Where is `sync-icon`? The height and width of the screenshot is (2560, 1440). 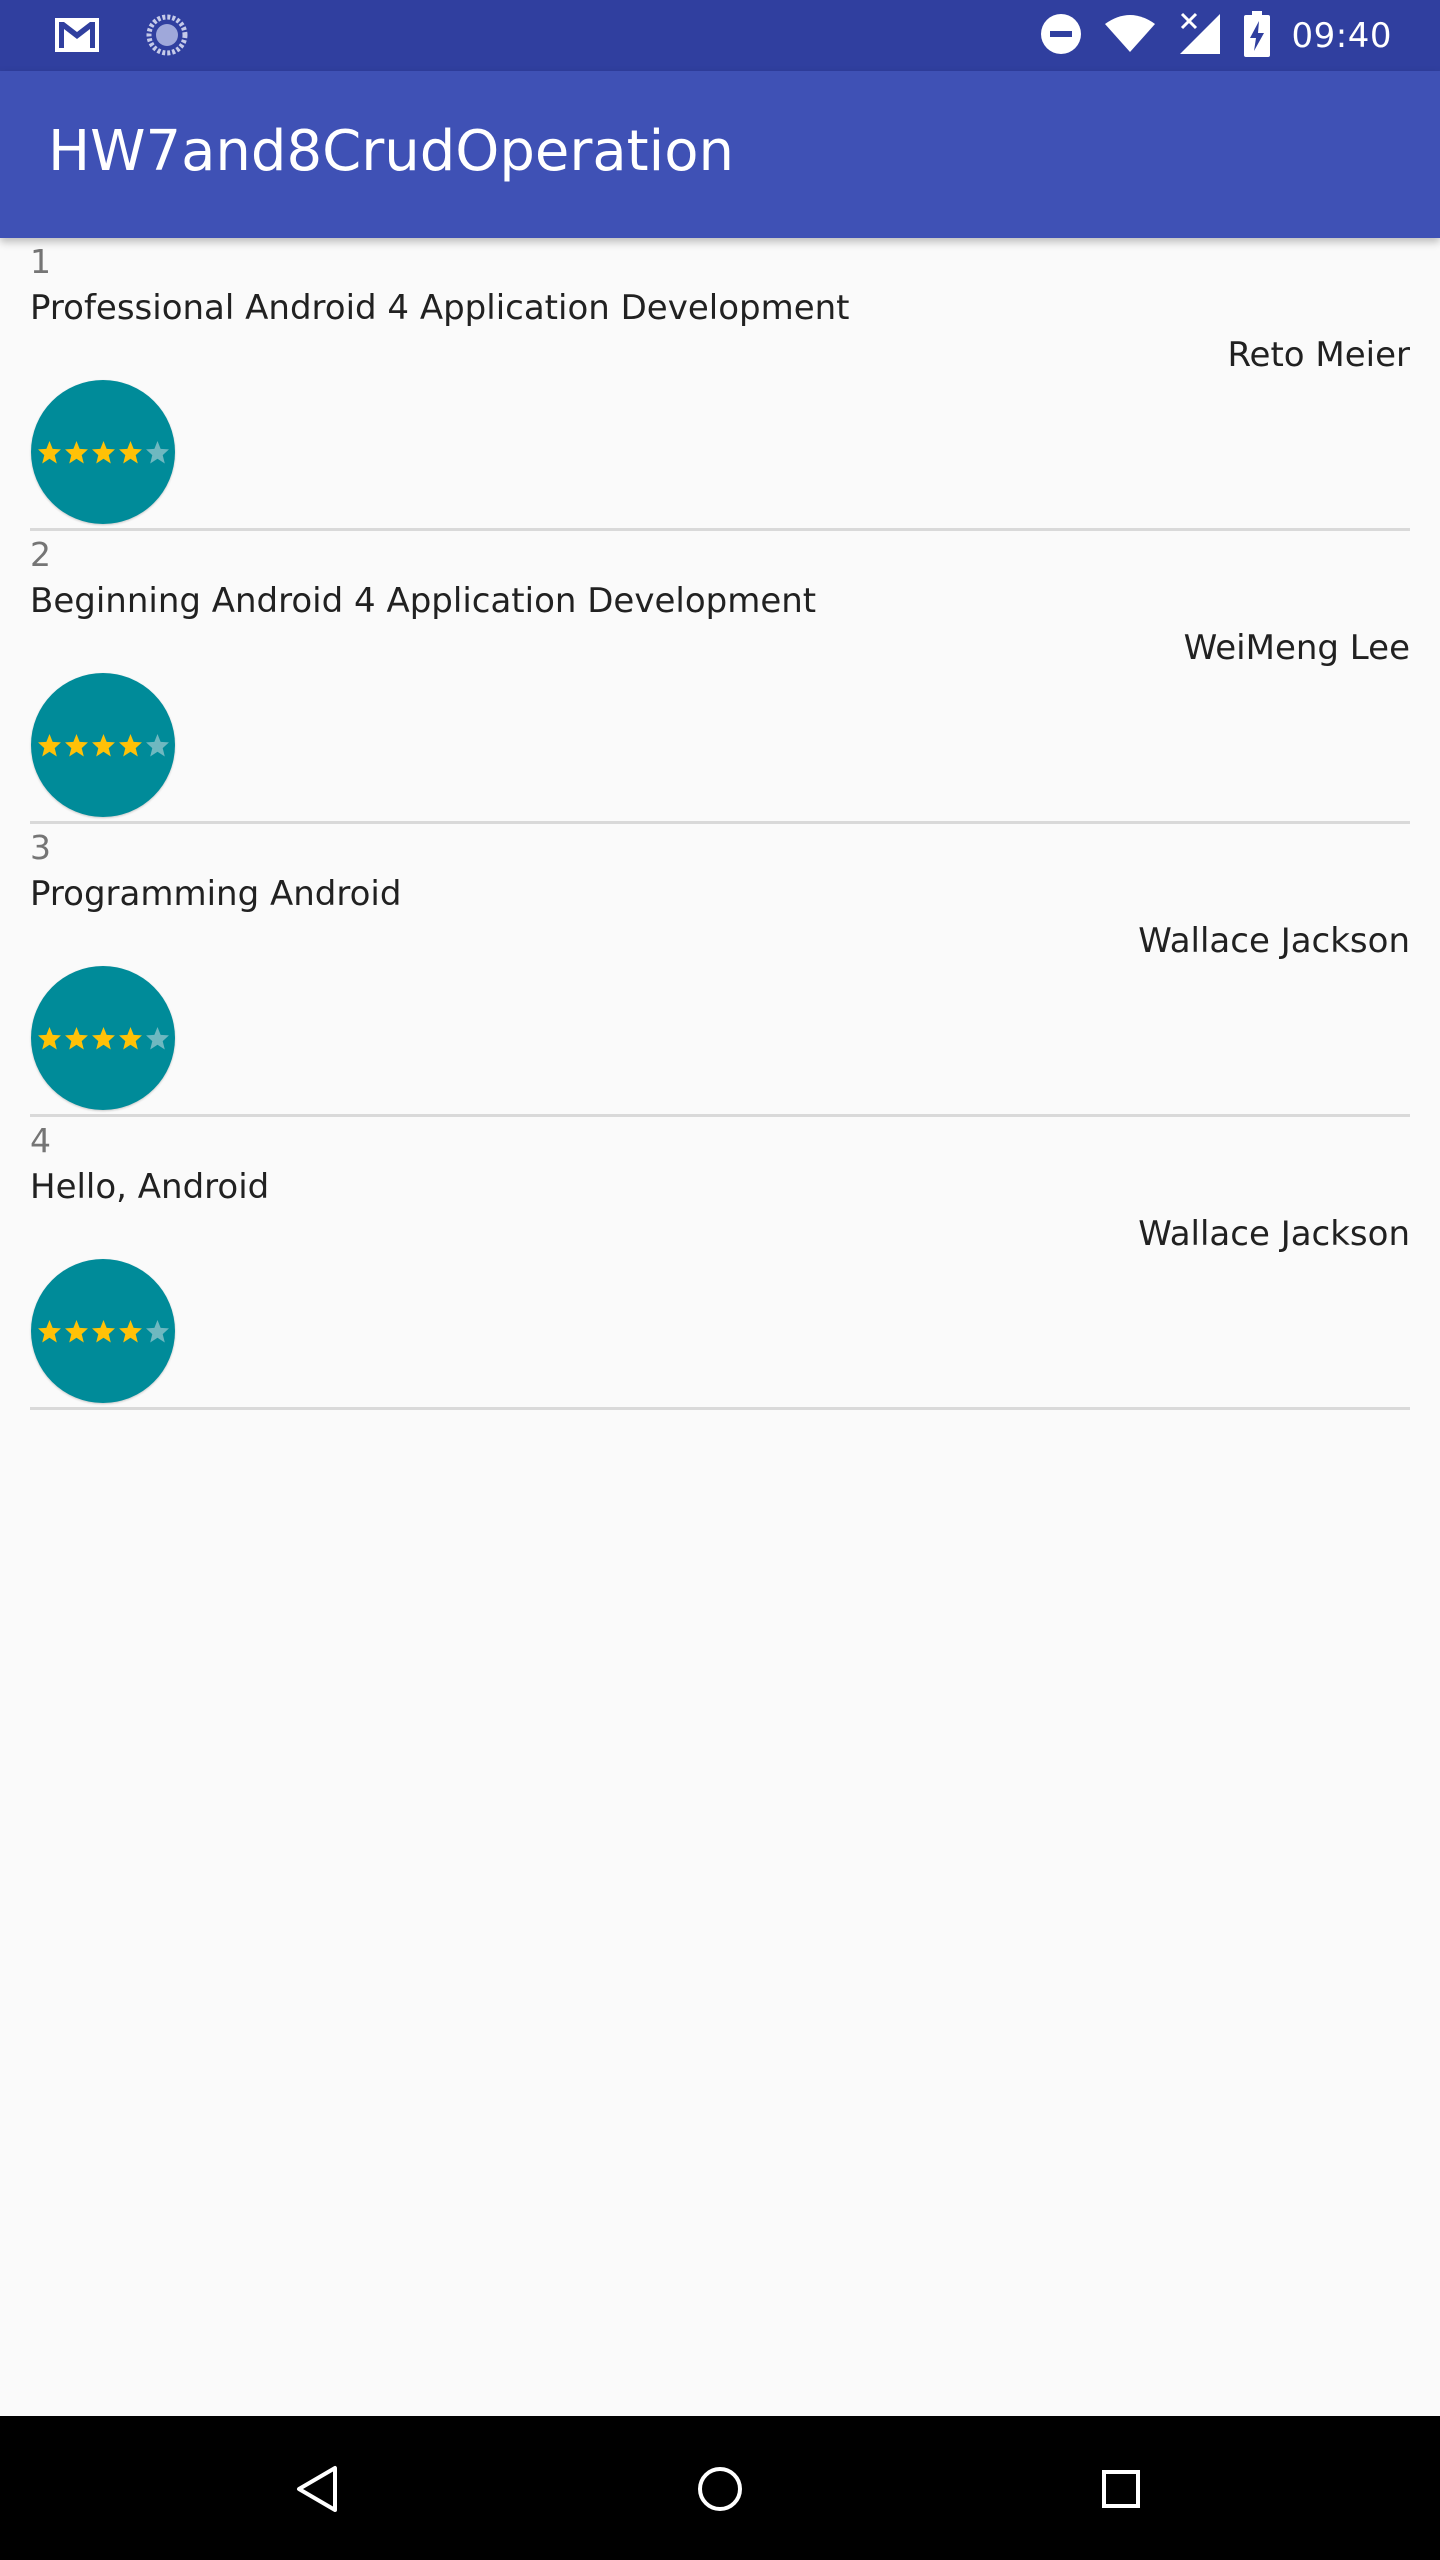
sync-icon is located at coordinates (167, 37).